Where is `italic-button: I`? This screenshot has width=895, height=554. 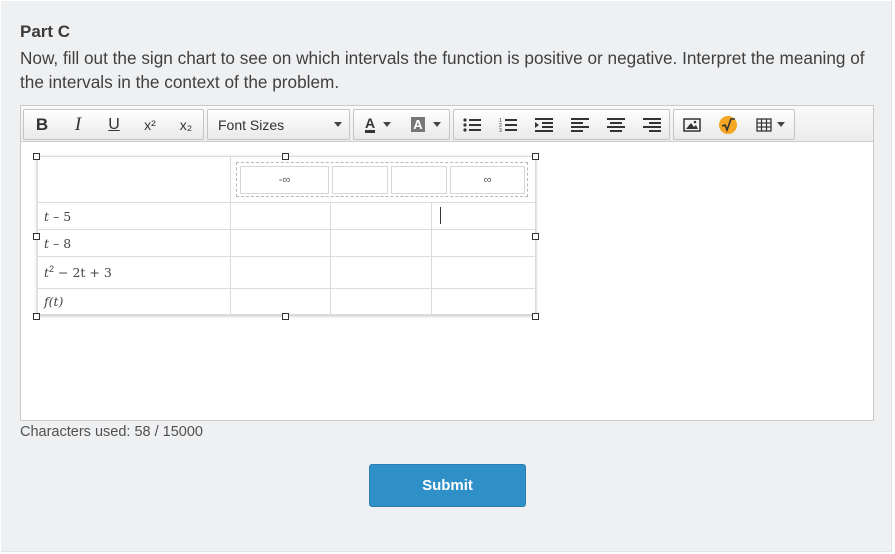
italic-button: I is located at coordinates (78, 124).